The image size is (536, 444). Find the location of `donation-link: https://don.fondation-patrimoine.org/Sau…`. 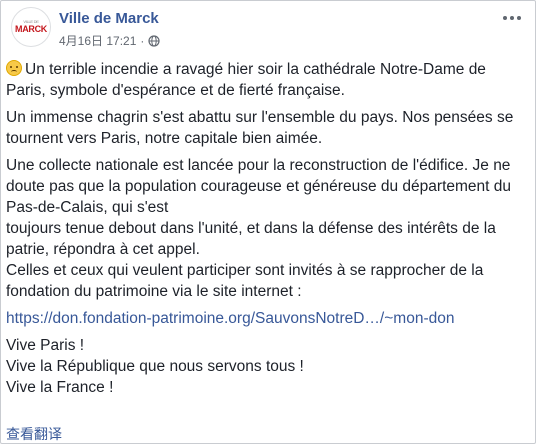

donation-link: https://don.fondation-patrimoine.org/Sau… is located at coordinates (230, 318).